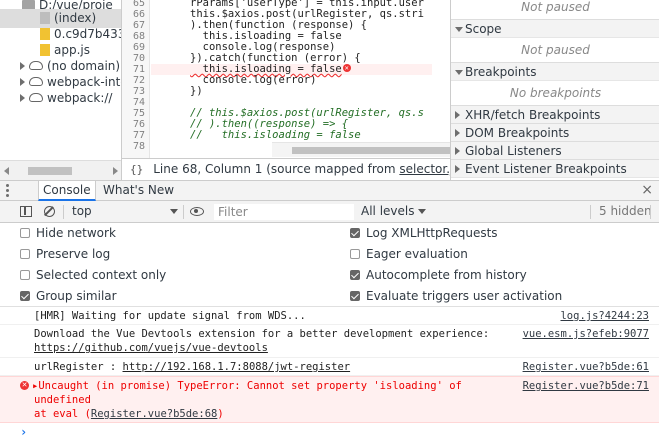 This screenshot has width=659, height=448. I want to click on source-map-link: selector.js?typ, so click(424, 169).